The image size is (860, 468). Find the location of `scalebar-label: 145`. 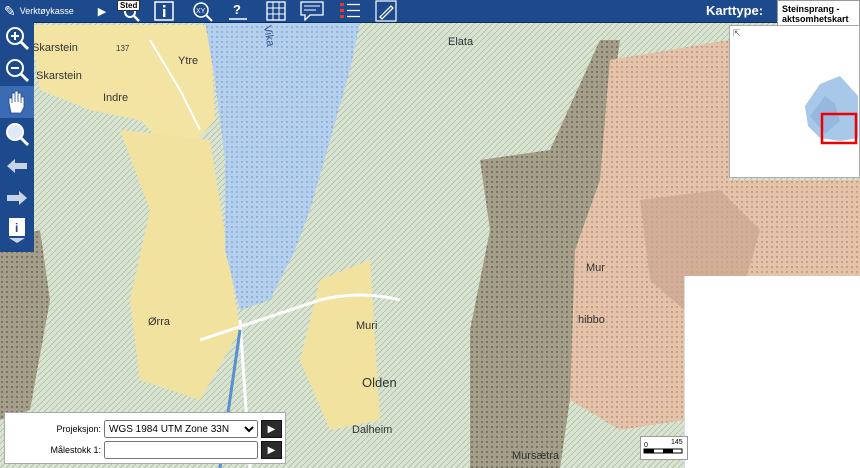

scalebar-label: 145 is located at coordinates (677, 442).